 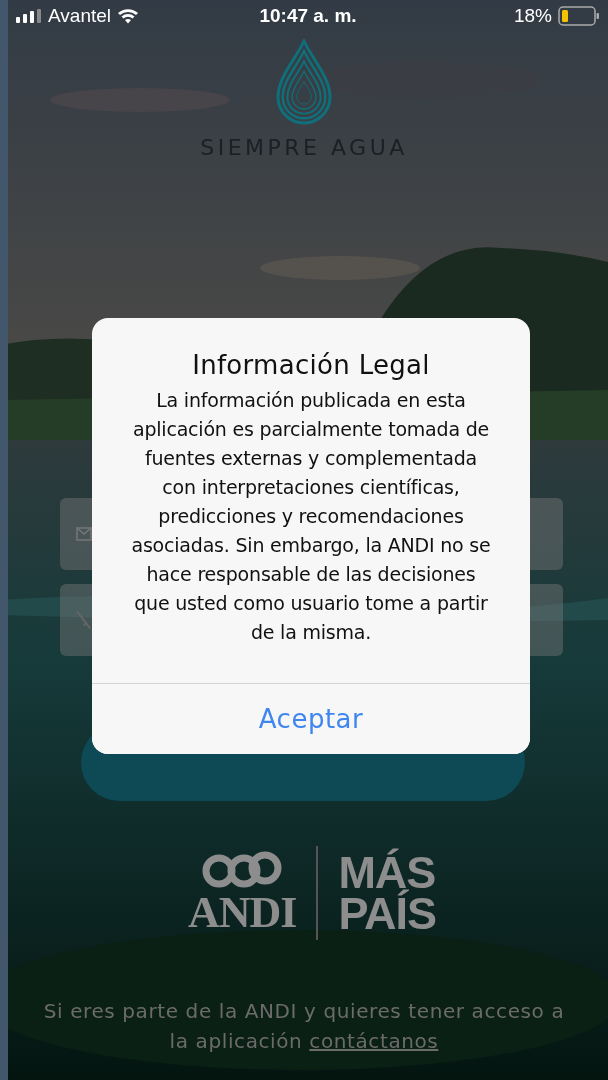 What do you see at coordinates (83, 534) in the screenshot?
I see `envelope-icon` at bounding box center [83, 534].